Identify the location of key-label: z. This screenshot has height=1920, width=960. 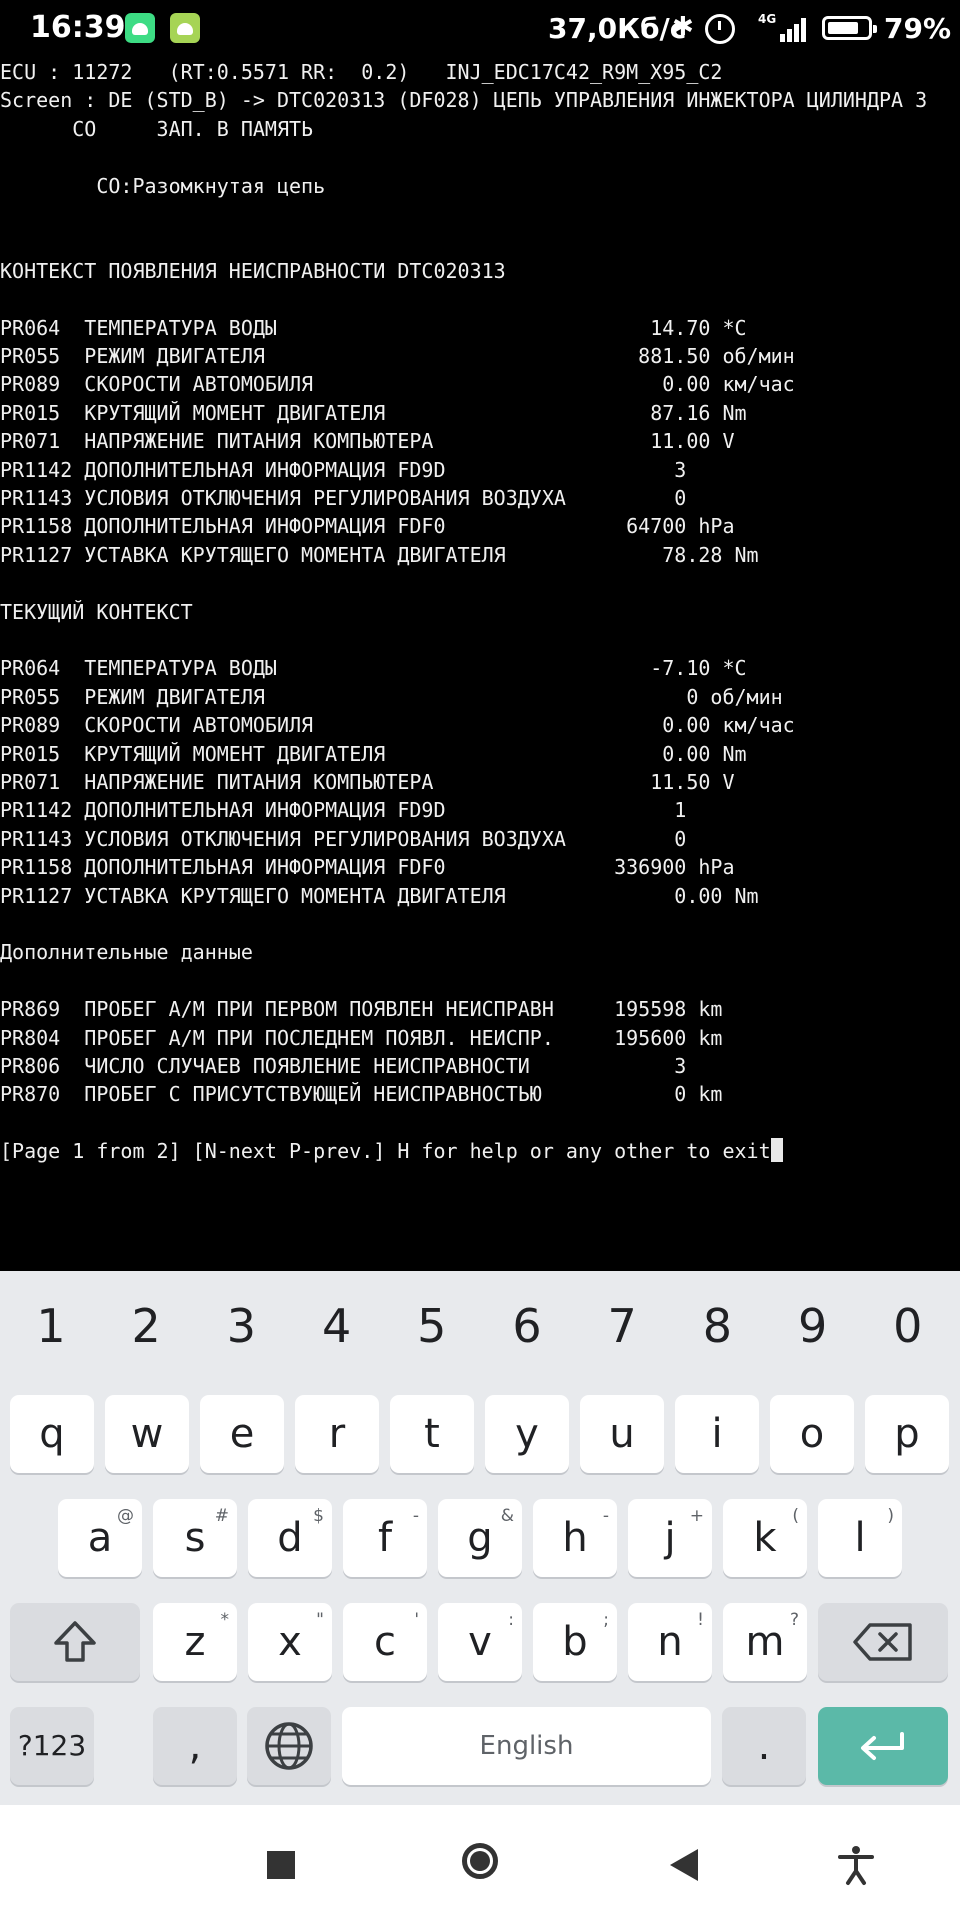
(195, 1642).